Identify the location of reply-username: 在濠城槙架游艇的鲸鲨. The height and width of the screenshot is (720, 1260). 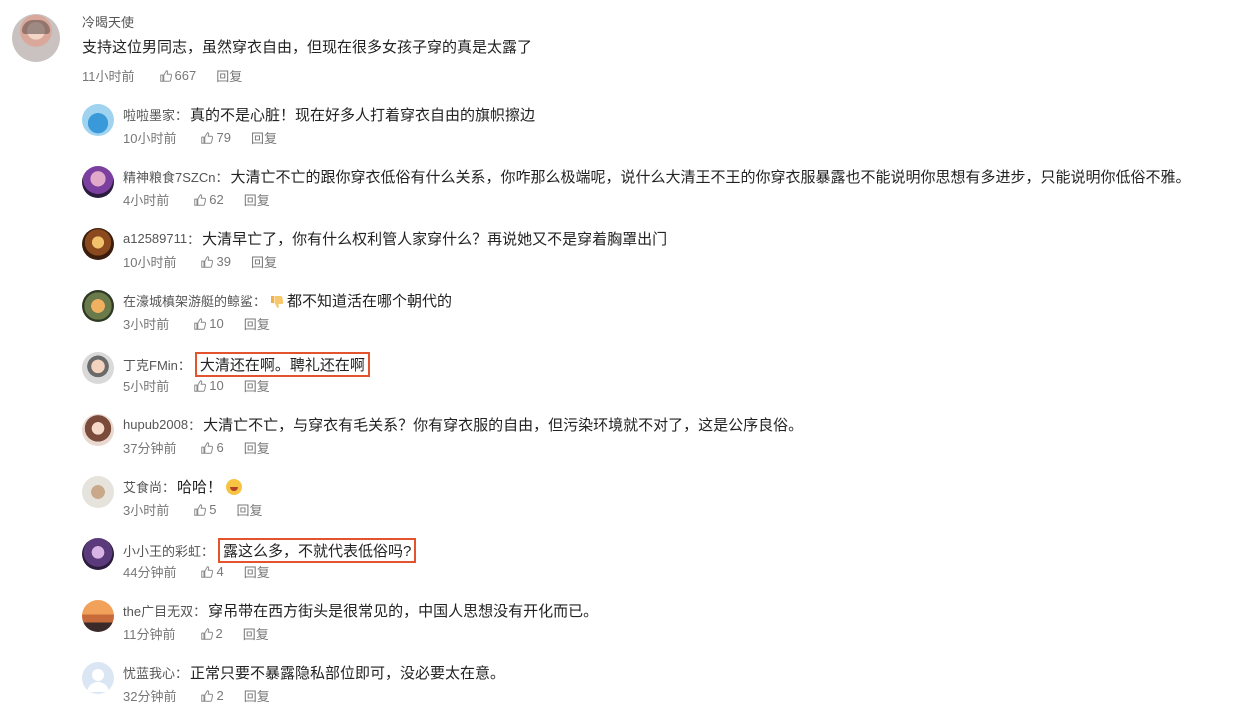
(188, 300).